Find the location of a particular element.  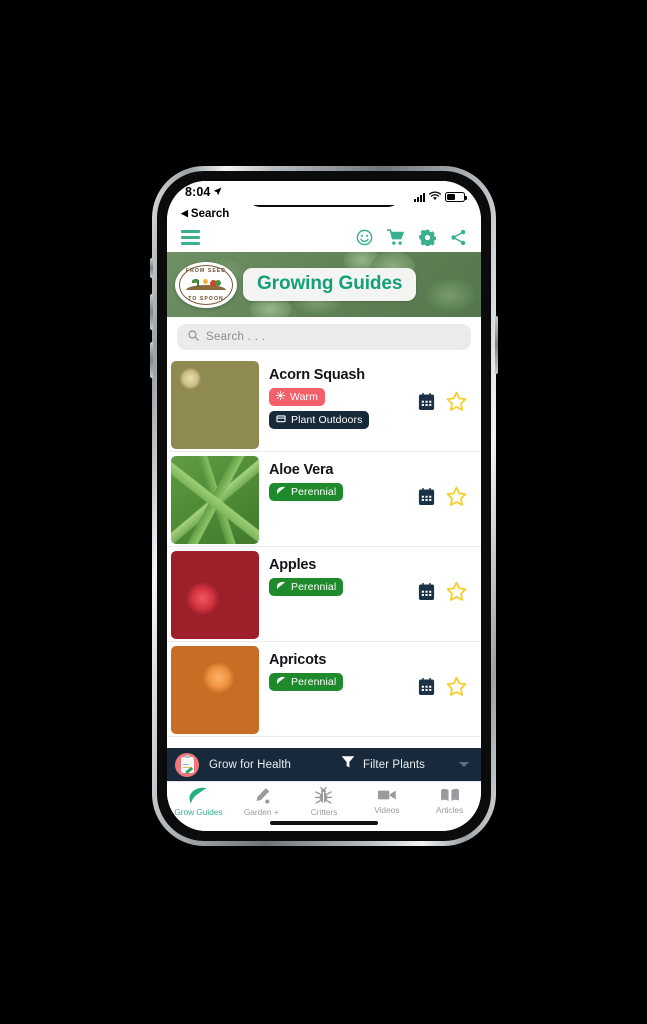

logo-illustration is located at coordinates (206, 285).